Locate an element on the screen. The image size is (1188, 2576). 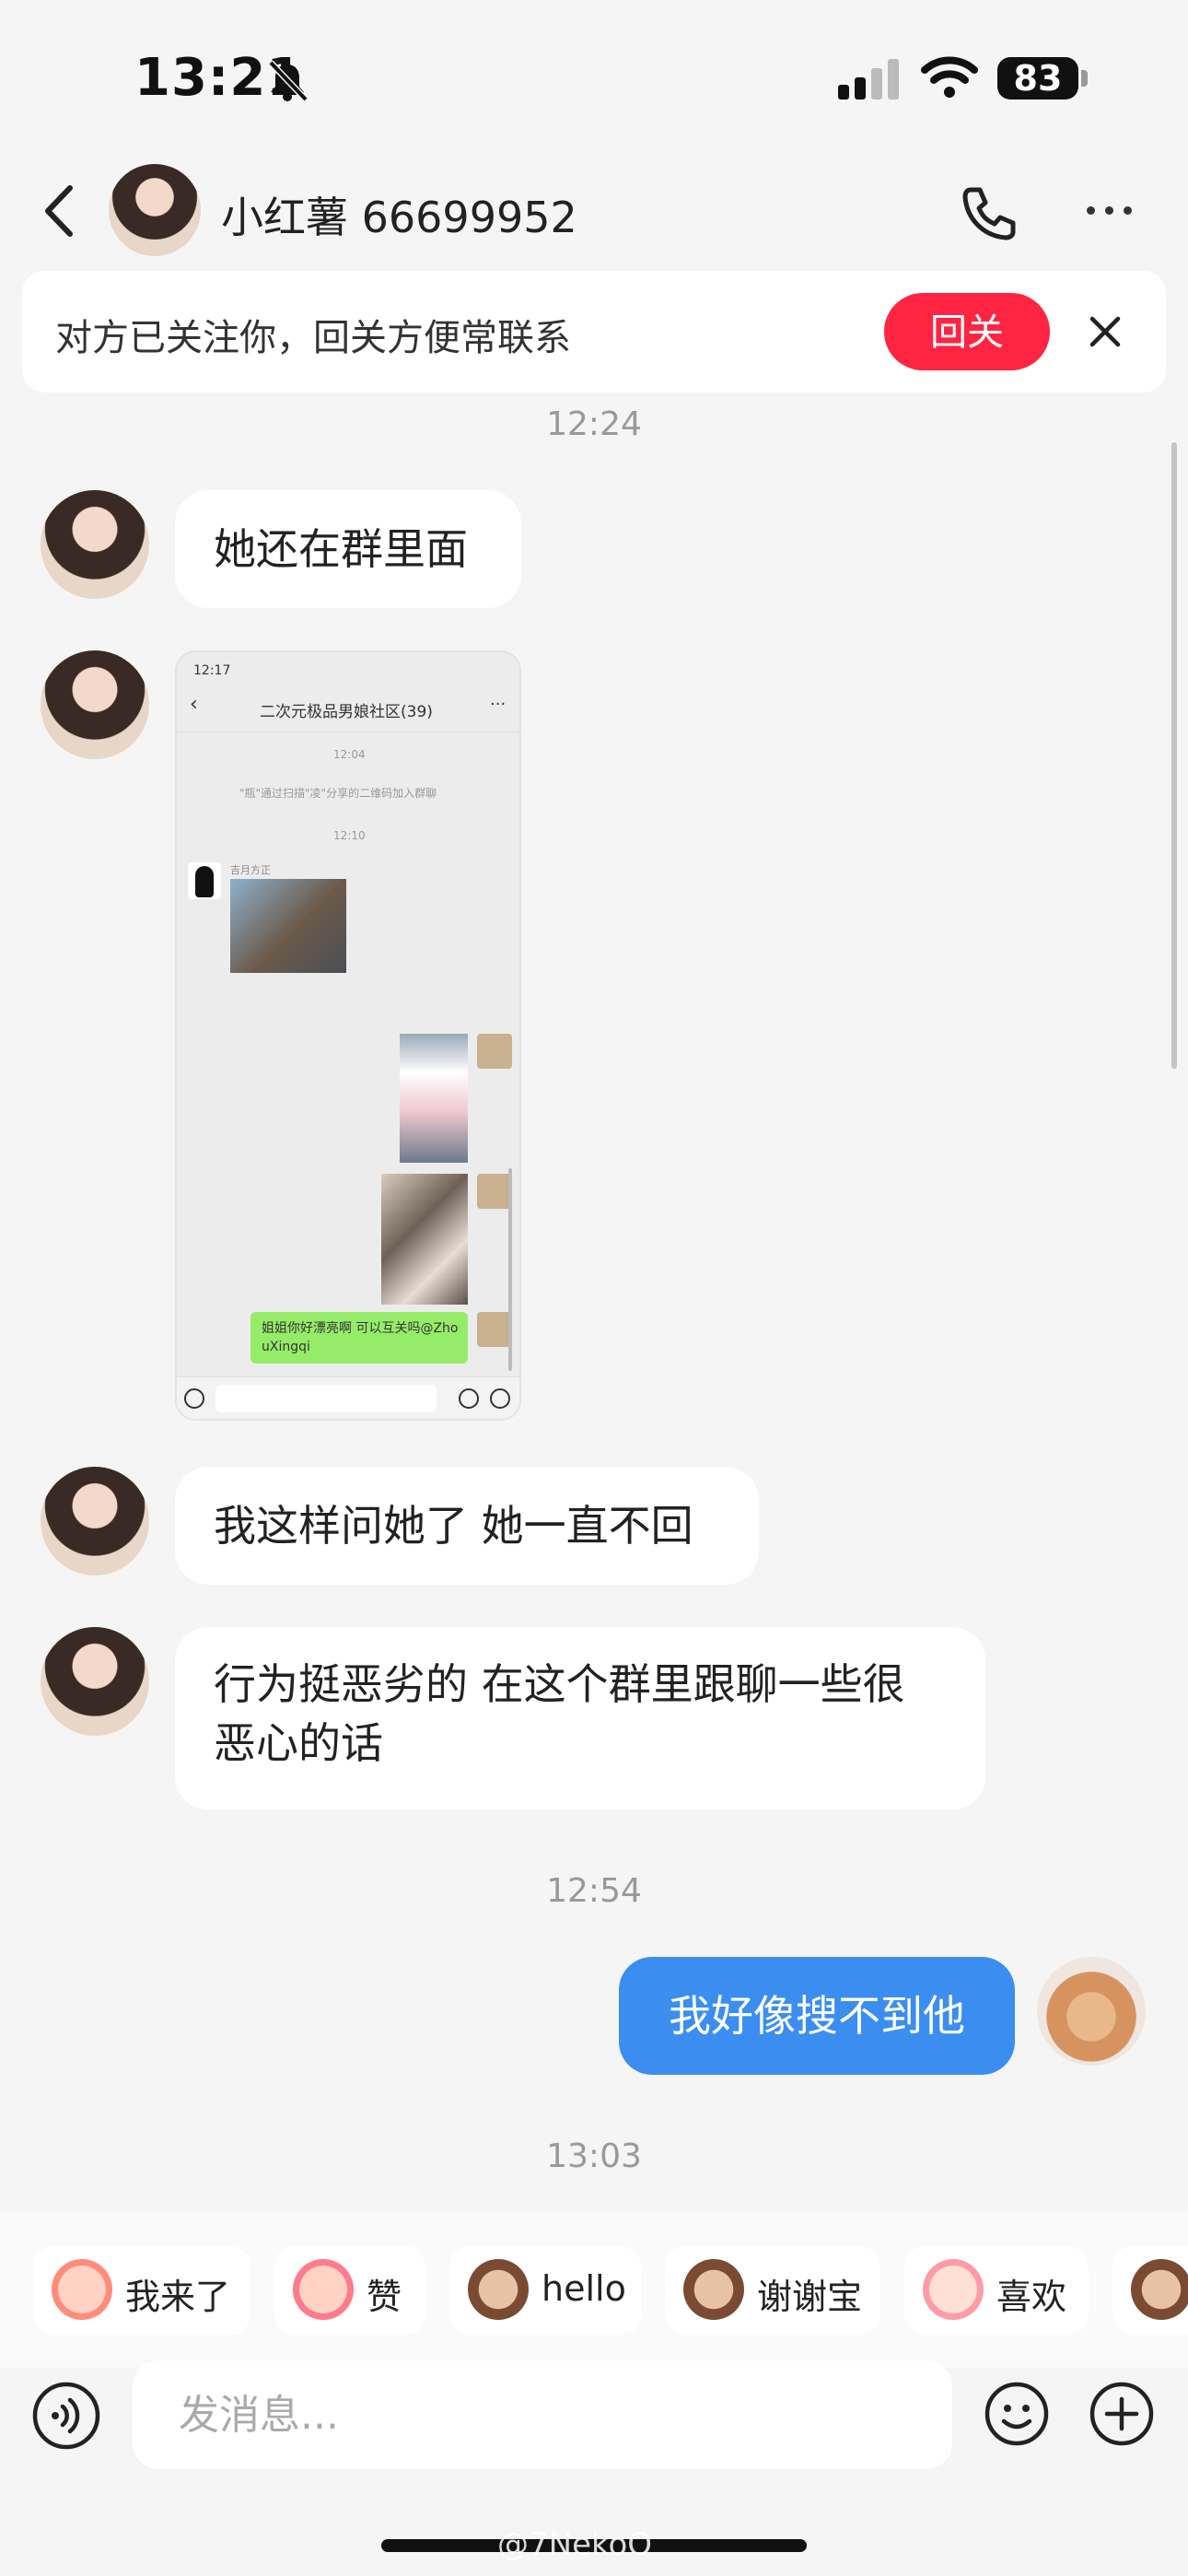
scrollbar is located at coordinates (1174, 755).